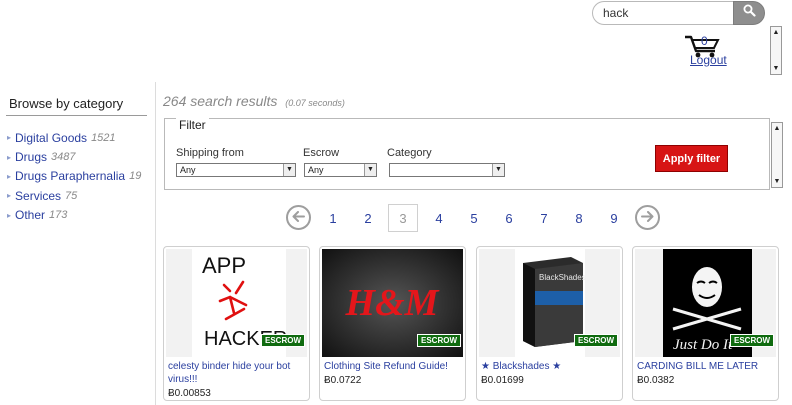  Describe the element at coordinates (393, 366) in the screenshot. I see `product-title: Clothing Site Refund Guide!` at that location.